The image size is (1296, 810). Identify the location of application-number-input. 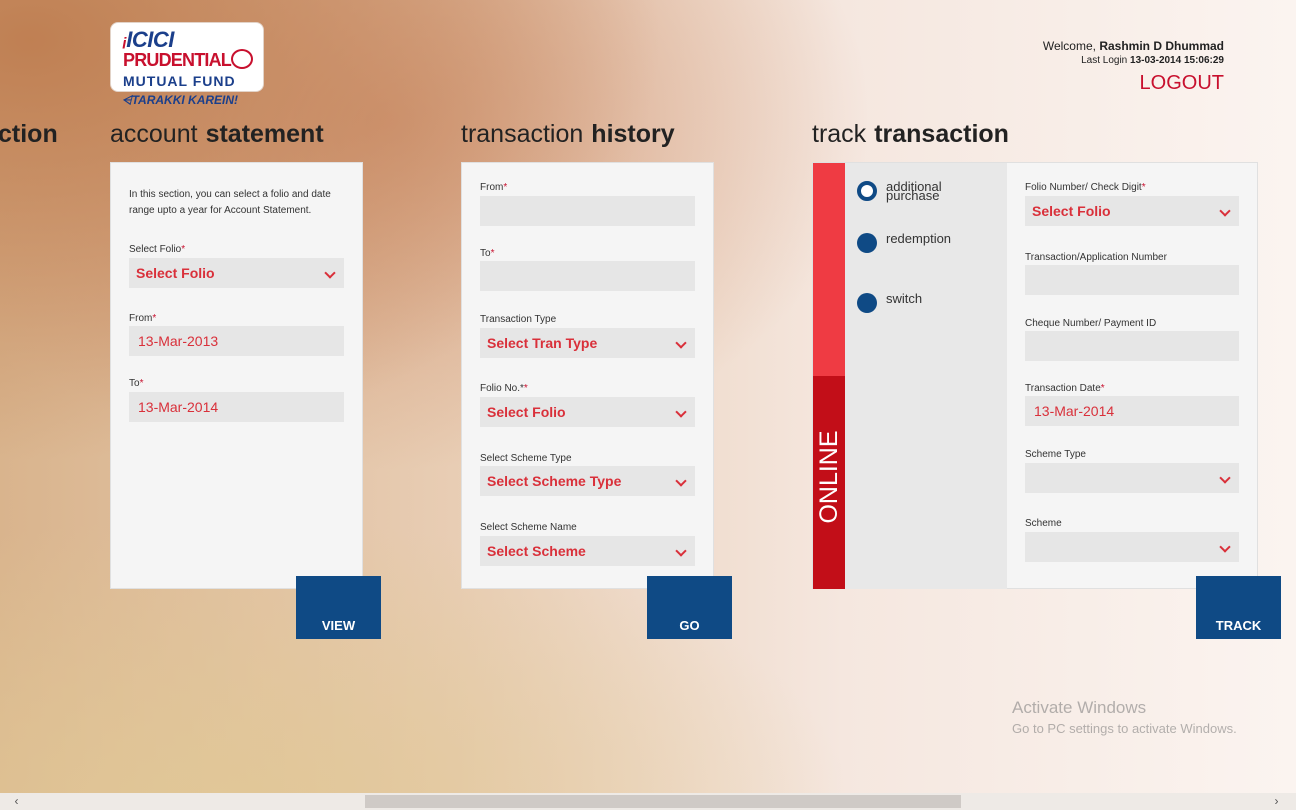
(1132, 280).